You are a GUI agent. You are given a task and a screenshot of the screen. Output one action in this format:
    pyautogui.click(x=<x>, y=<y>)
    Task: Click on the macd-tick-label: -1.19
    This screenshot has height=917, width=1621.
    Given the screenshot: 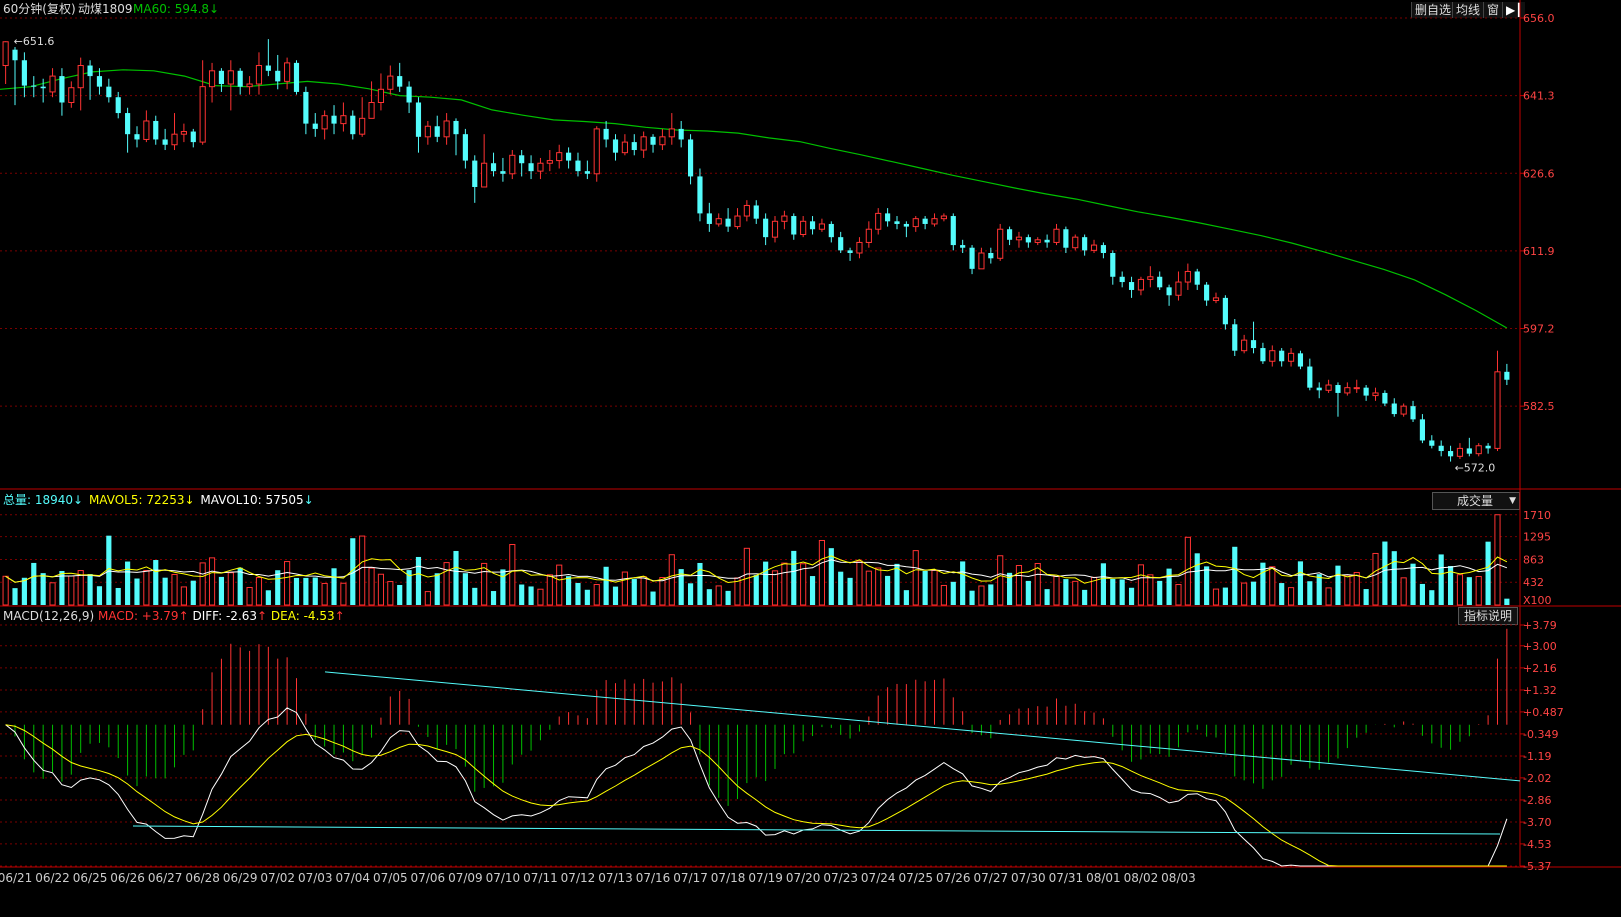 What is the action you would take?
    pyautogui.click(x=1537, y=756)
    